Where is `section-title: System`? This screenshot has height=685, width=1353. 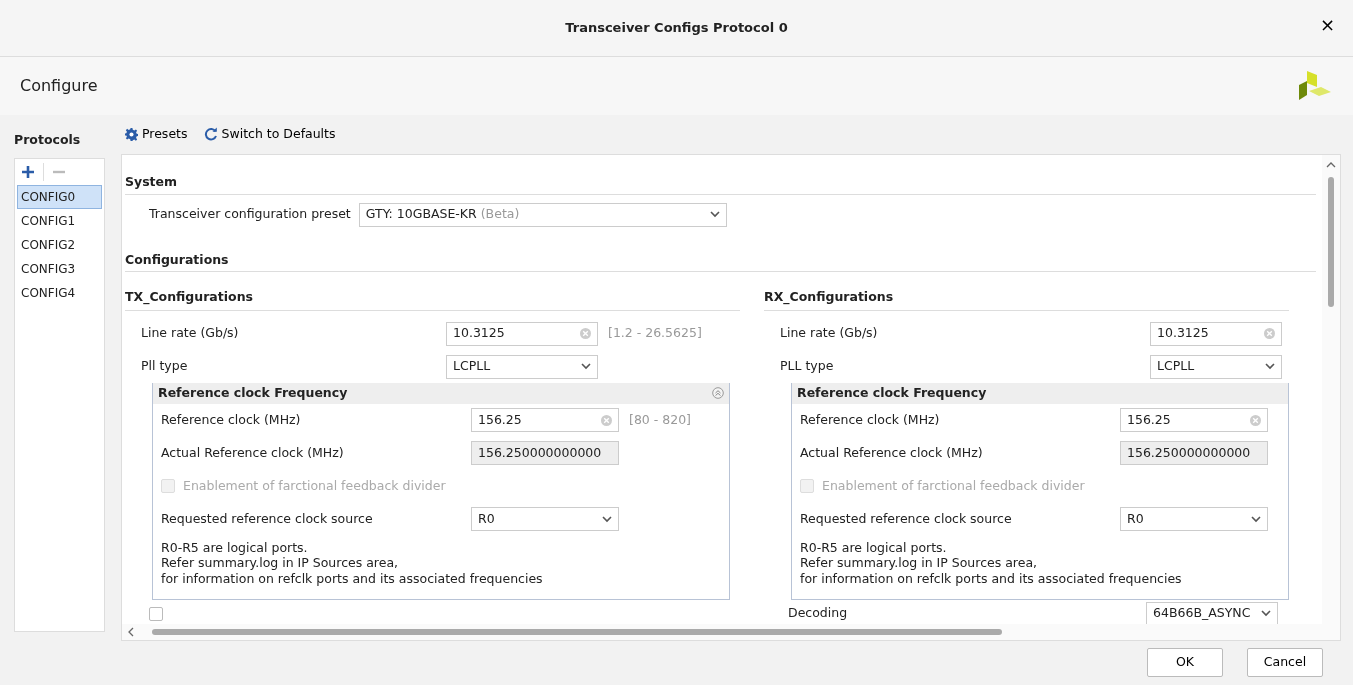
section-title: System is located at coordinates (720, 183).